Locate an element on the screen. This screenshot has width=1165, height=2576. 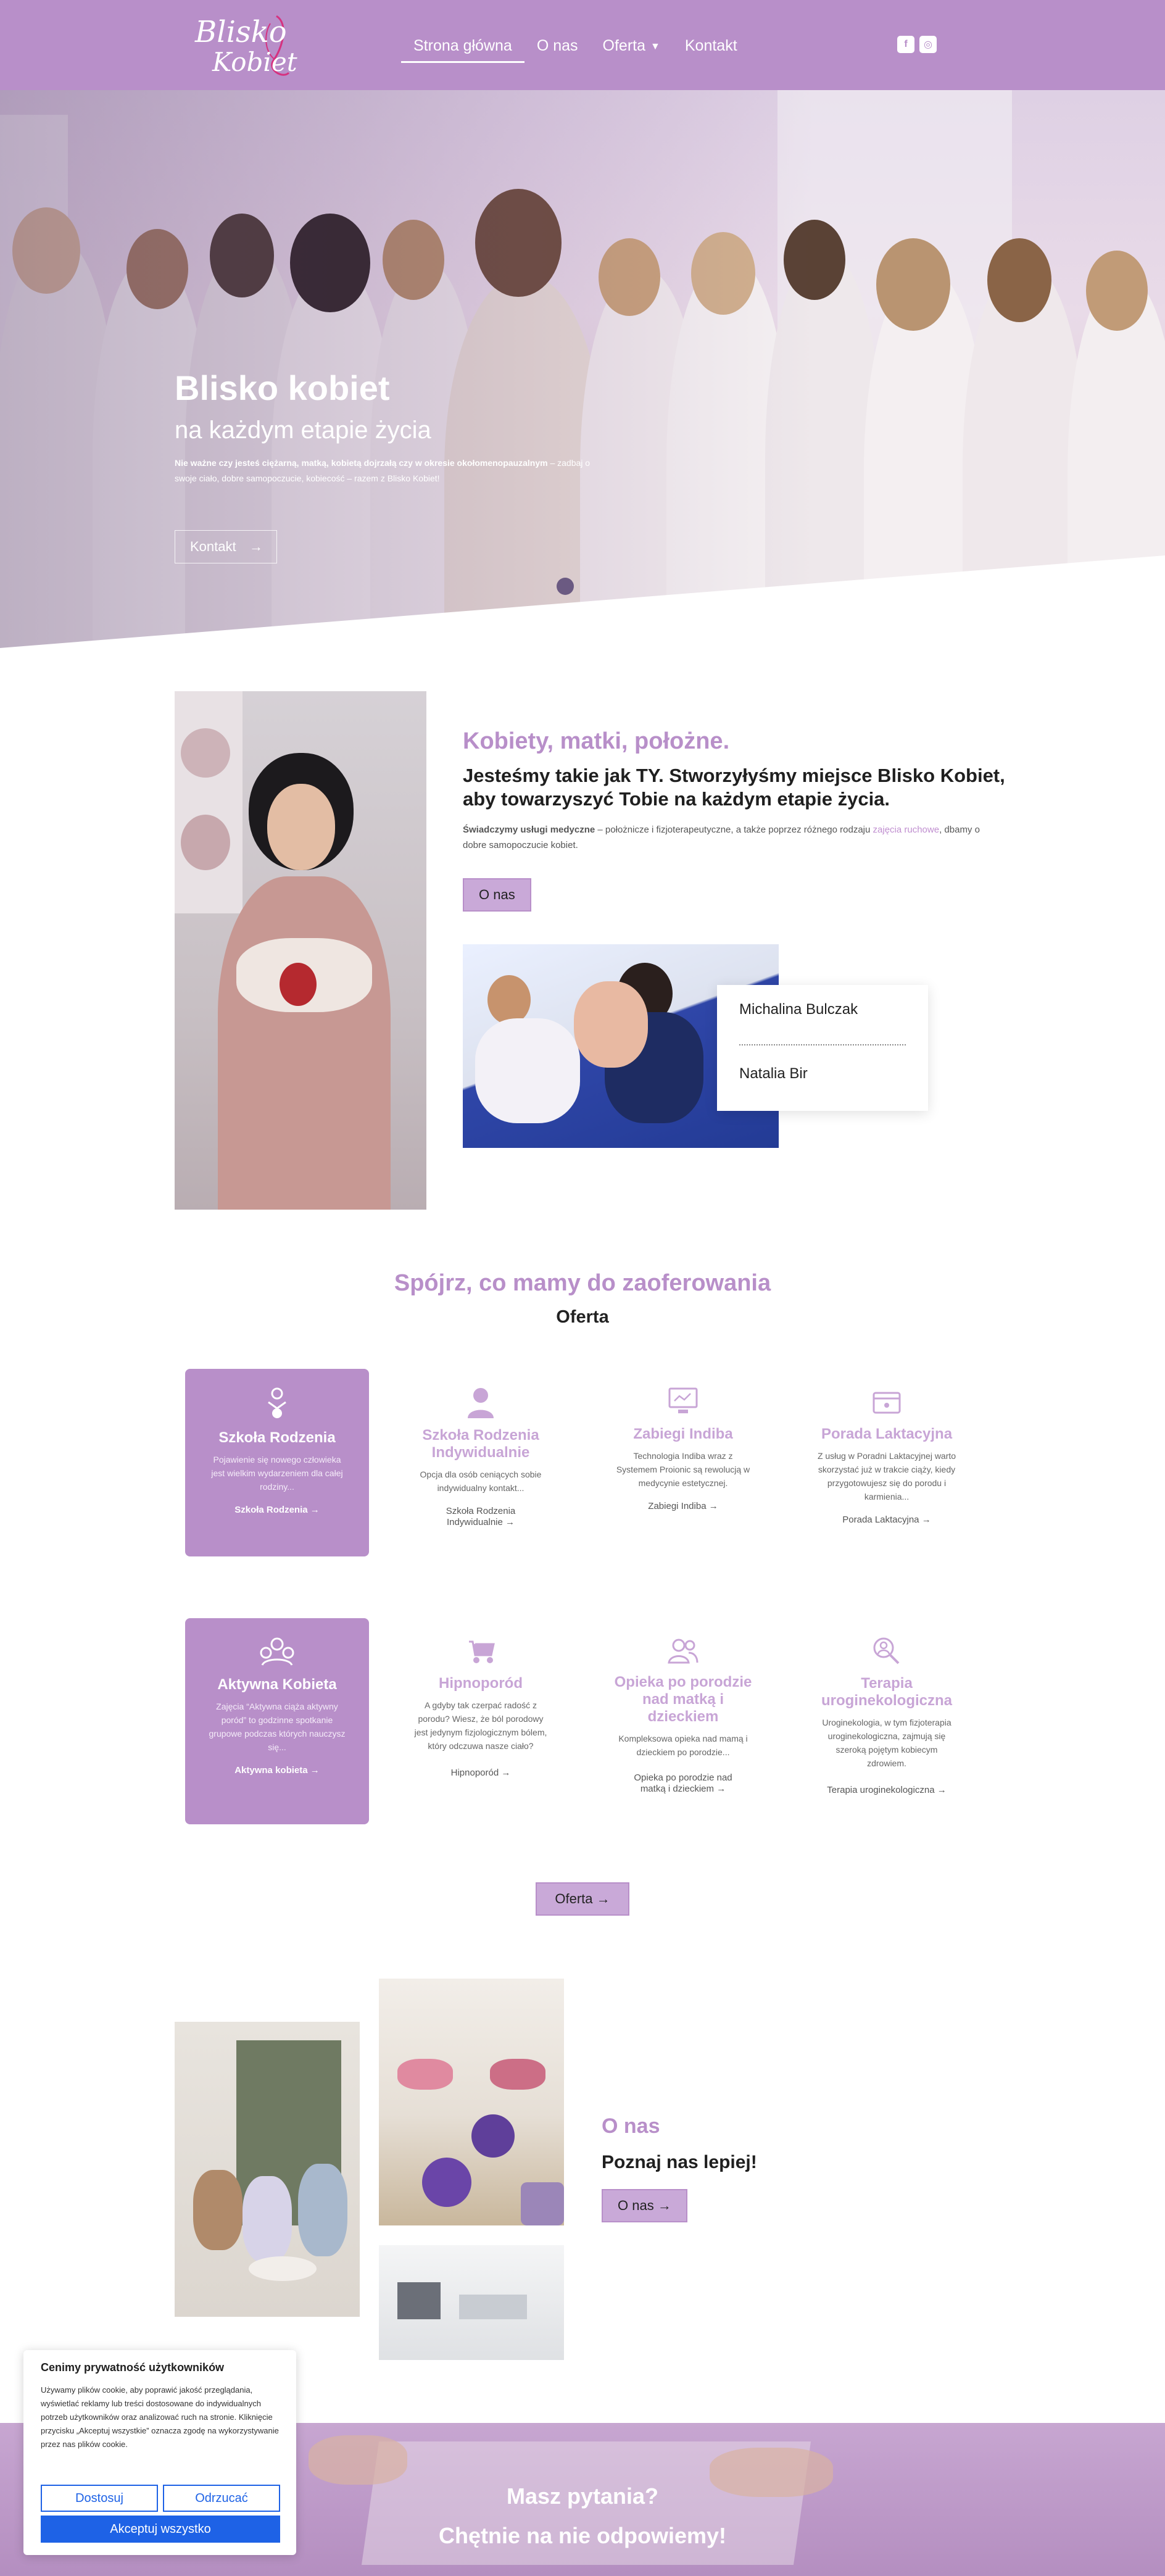
card-link: Porada Laktacyjna → is located at coordinates (887, 1520).